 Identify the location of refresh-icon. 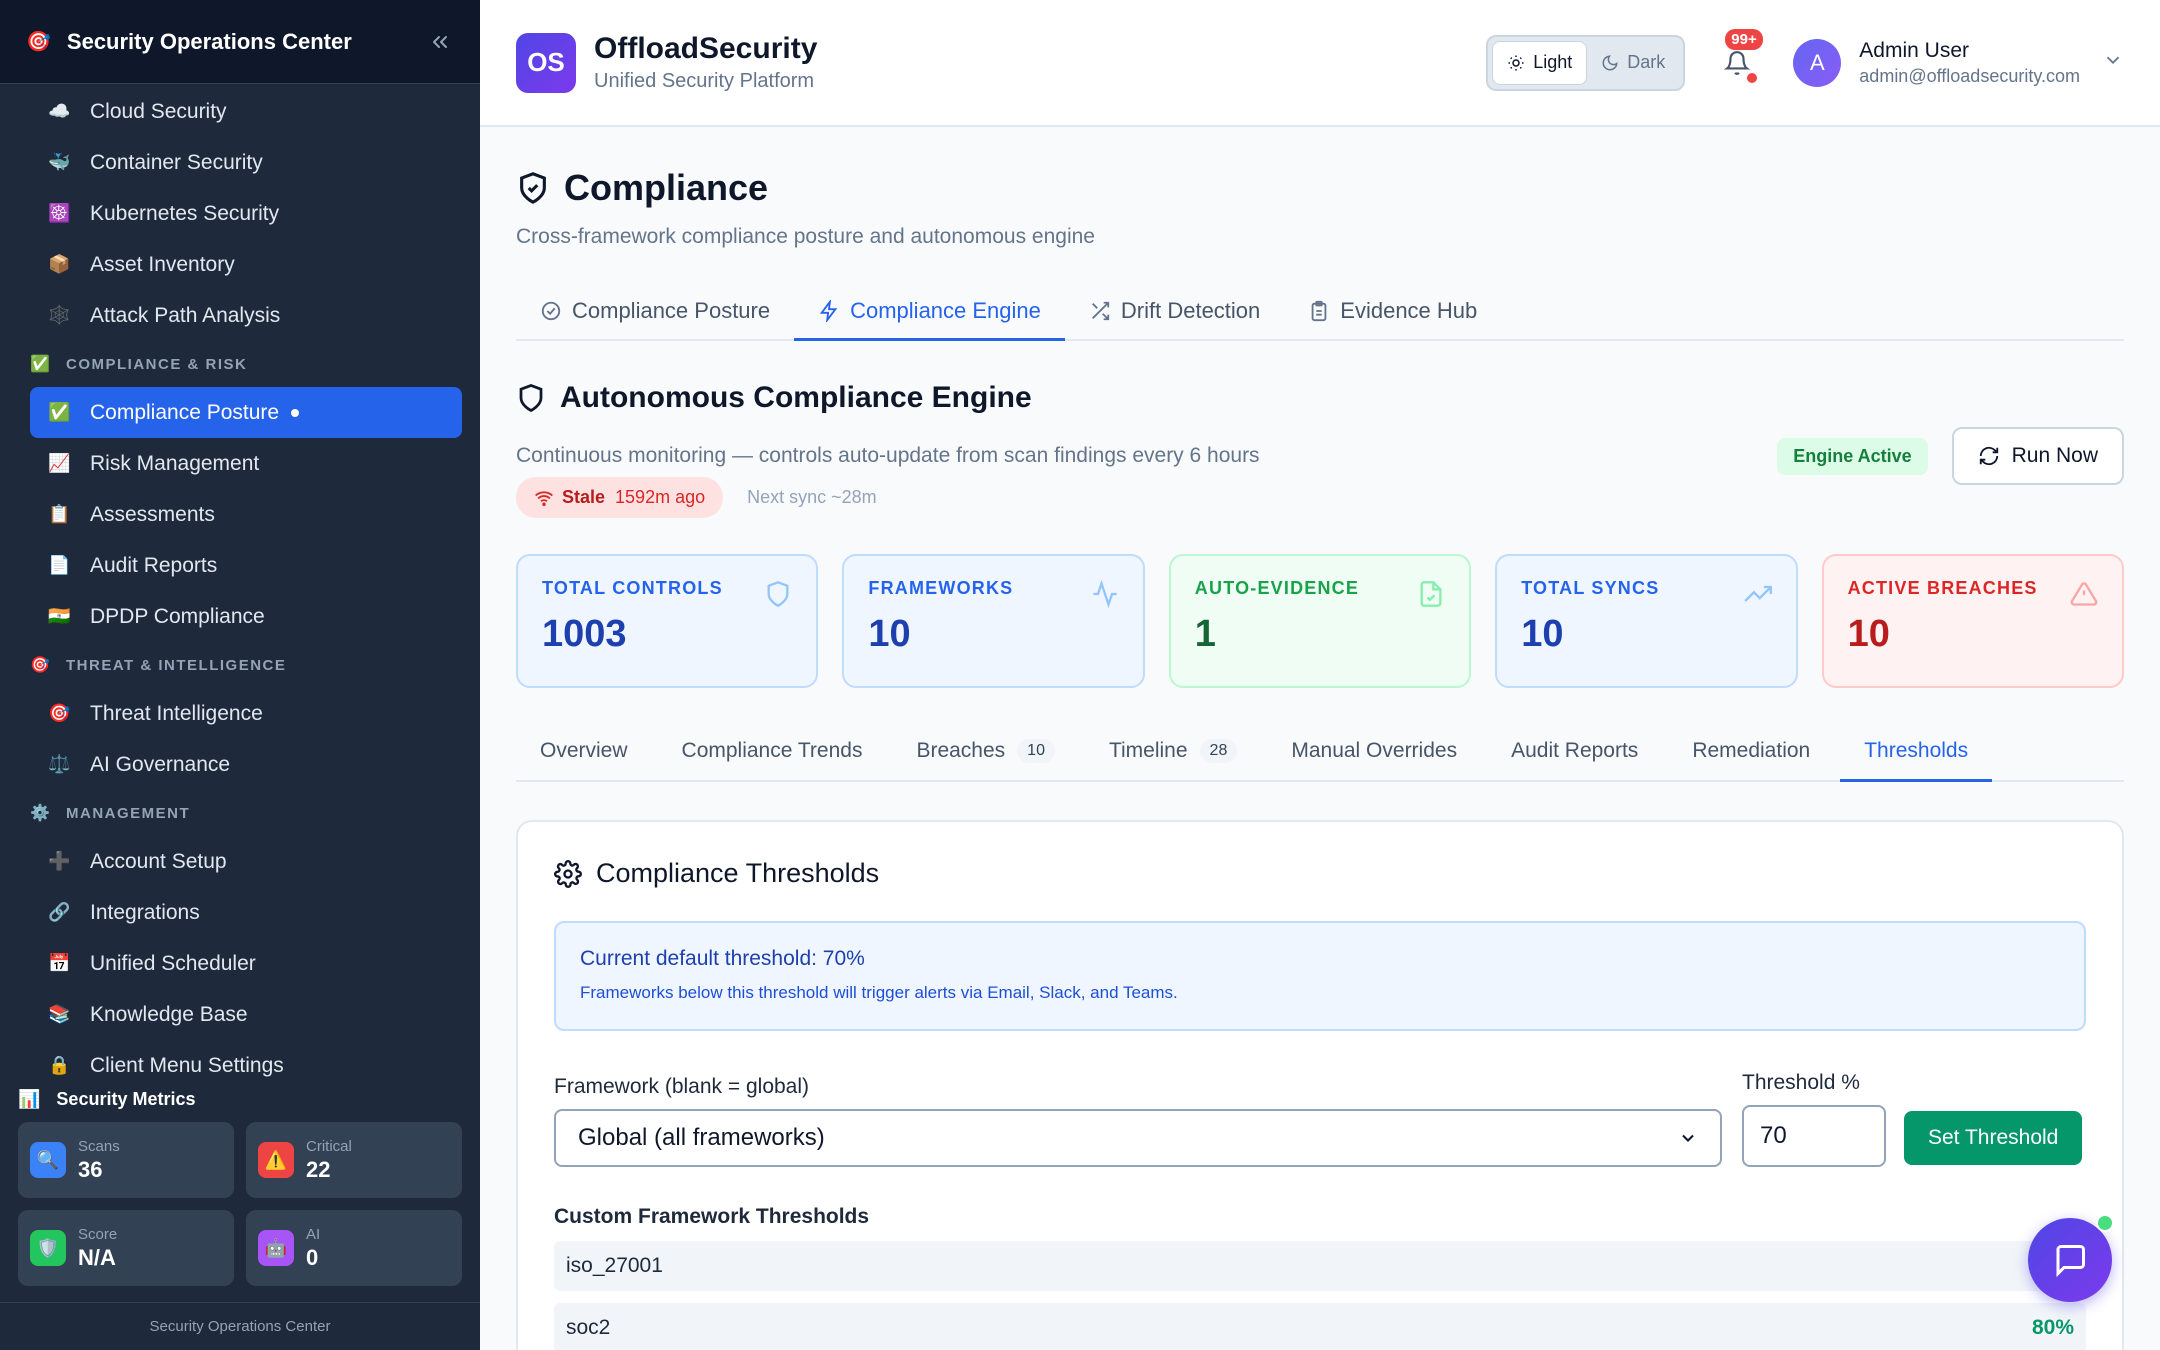
(1988, 456).